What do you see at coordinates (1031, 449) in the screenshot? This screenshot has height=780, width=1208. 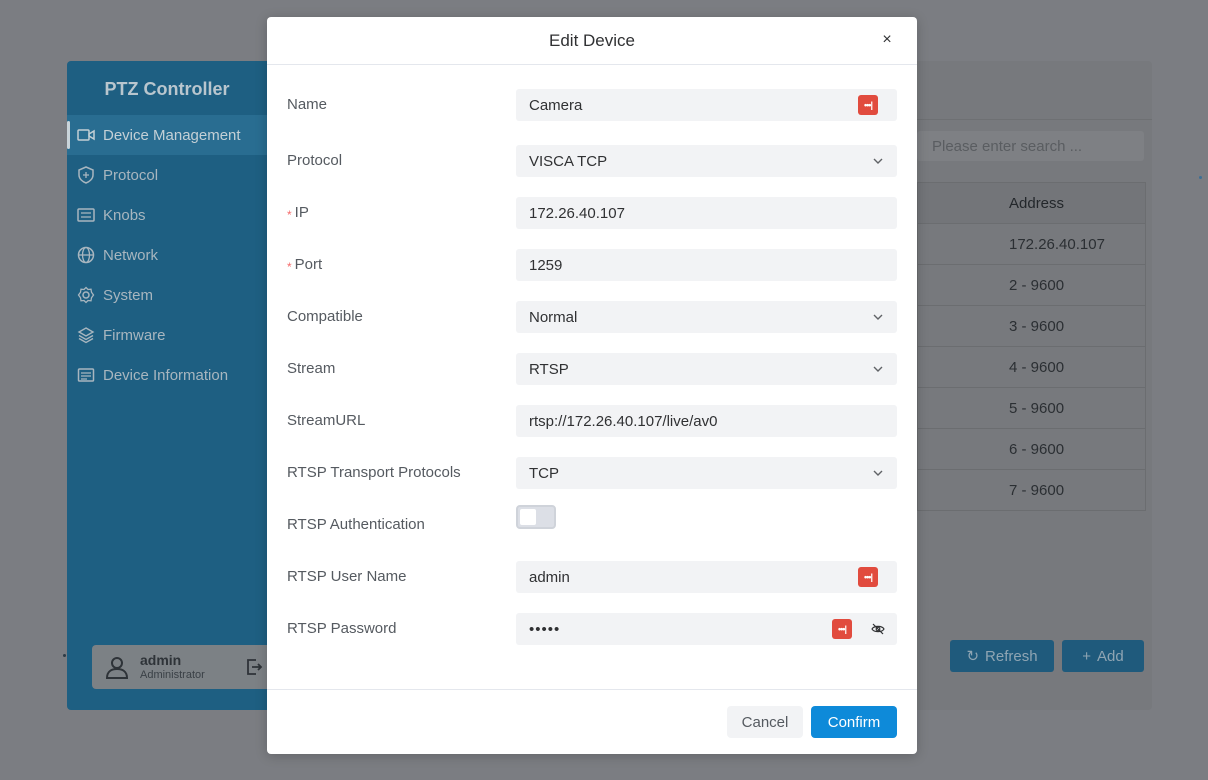 I see `table-row: 6 - 9600` at bounding box center [1031, 449].